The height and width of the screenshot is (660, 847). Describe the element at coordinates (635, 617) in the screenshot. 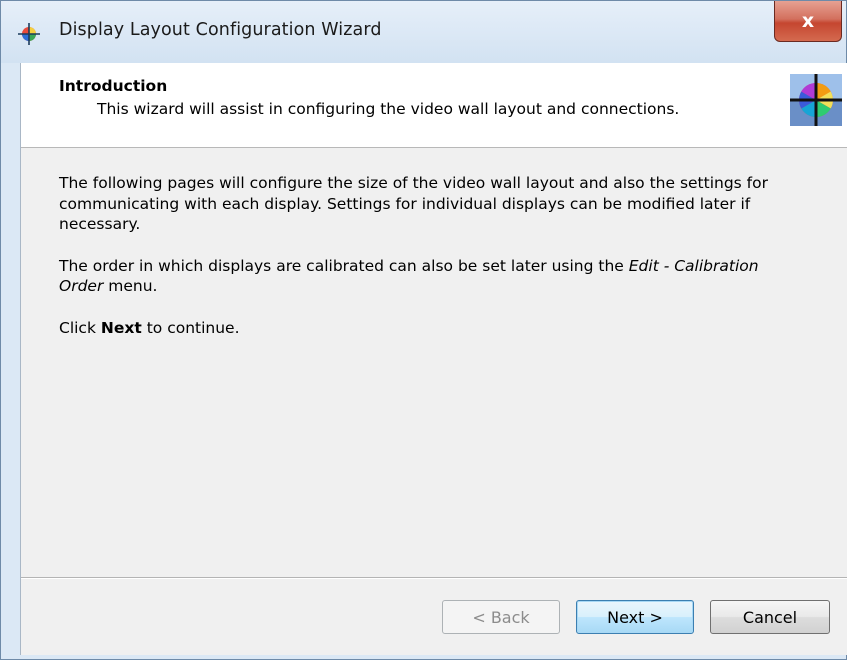

I see `next-button: Next >` at that location.